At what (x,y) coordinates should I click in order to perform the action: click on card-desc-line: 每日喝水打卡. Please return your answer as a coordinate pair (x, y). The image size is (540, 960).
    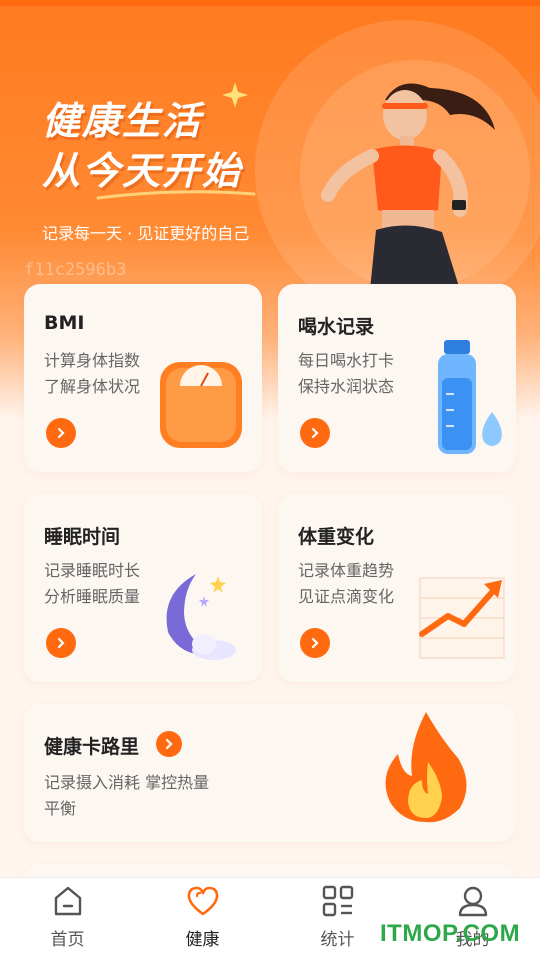
    Looking at the image, I should click on (346, 360).